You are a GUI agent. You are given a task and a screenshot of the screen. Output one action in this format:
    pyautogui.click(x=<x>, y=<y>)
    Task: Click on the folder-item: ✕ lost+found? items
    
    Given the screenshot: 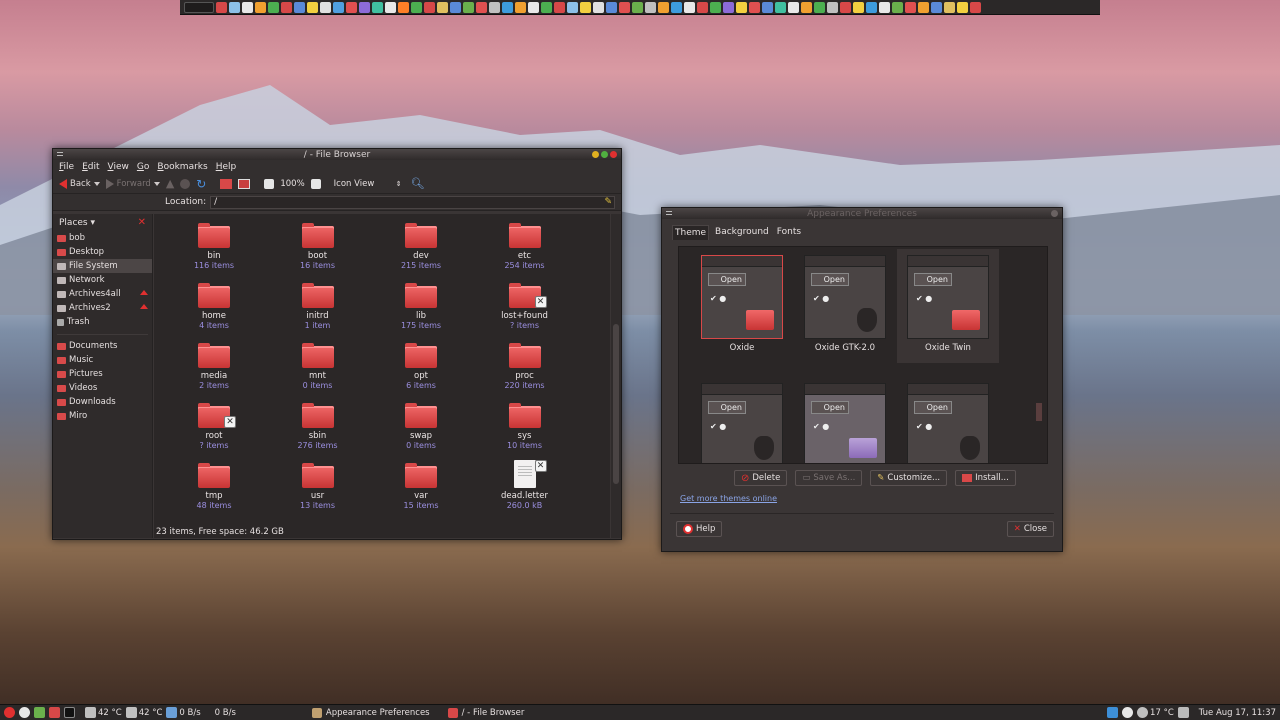 What is the action you would take?
    pyautogui.click(x=525, y=306)
    